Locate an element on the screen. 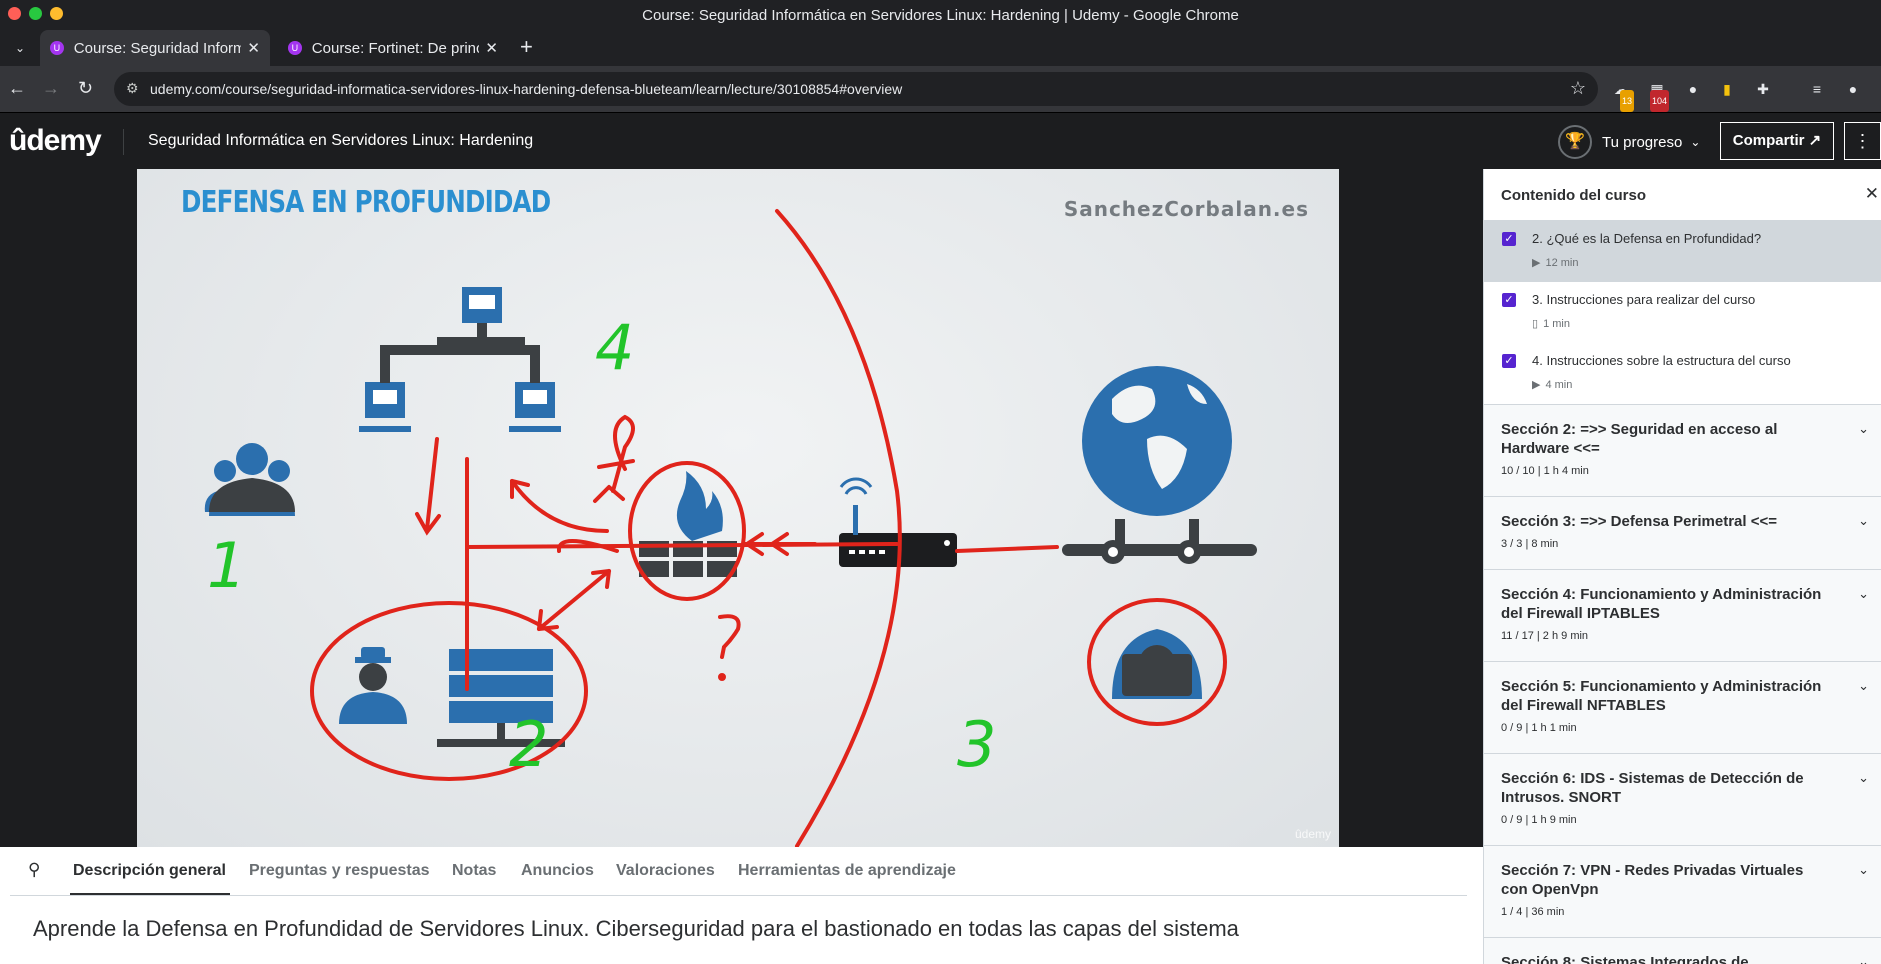  annotation-2: 2 is located at coordinates (528, 744).